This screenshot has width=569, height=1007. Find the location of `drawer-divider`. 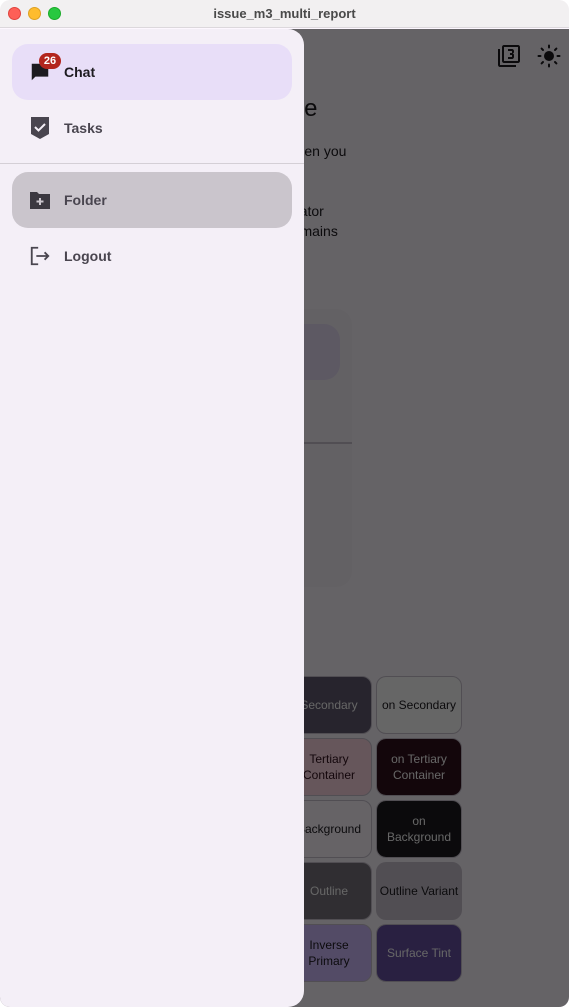

drawer-divider is located at coordinates (152, 163).